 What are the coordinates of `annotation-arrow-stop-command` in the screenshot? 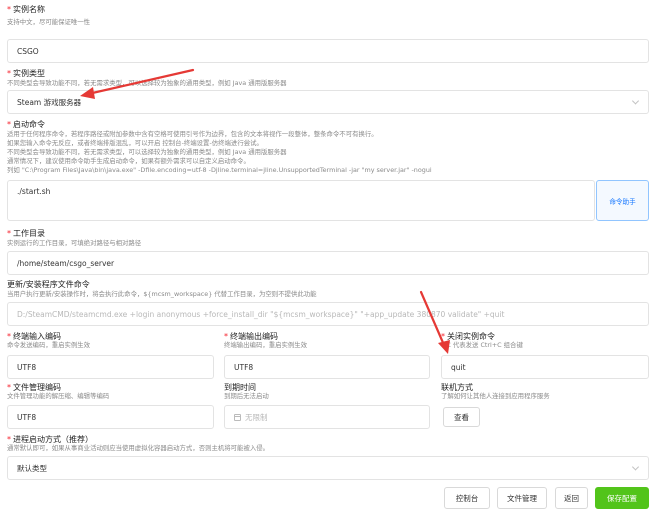 It's located at (434, 322).